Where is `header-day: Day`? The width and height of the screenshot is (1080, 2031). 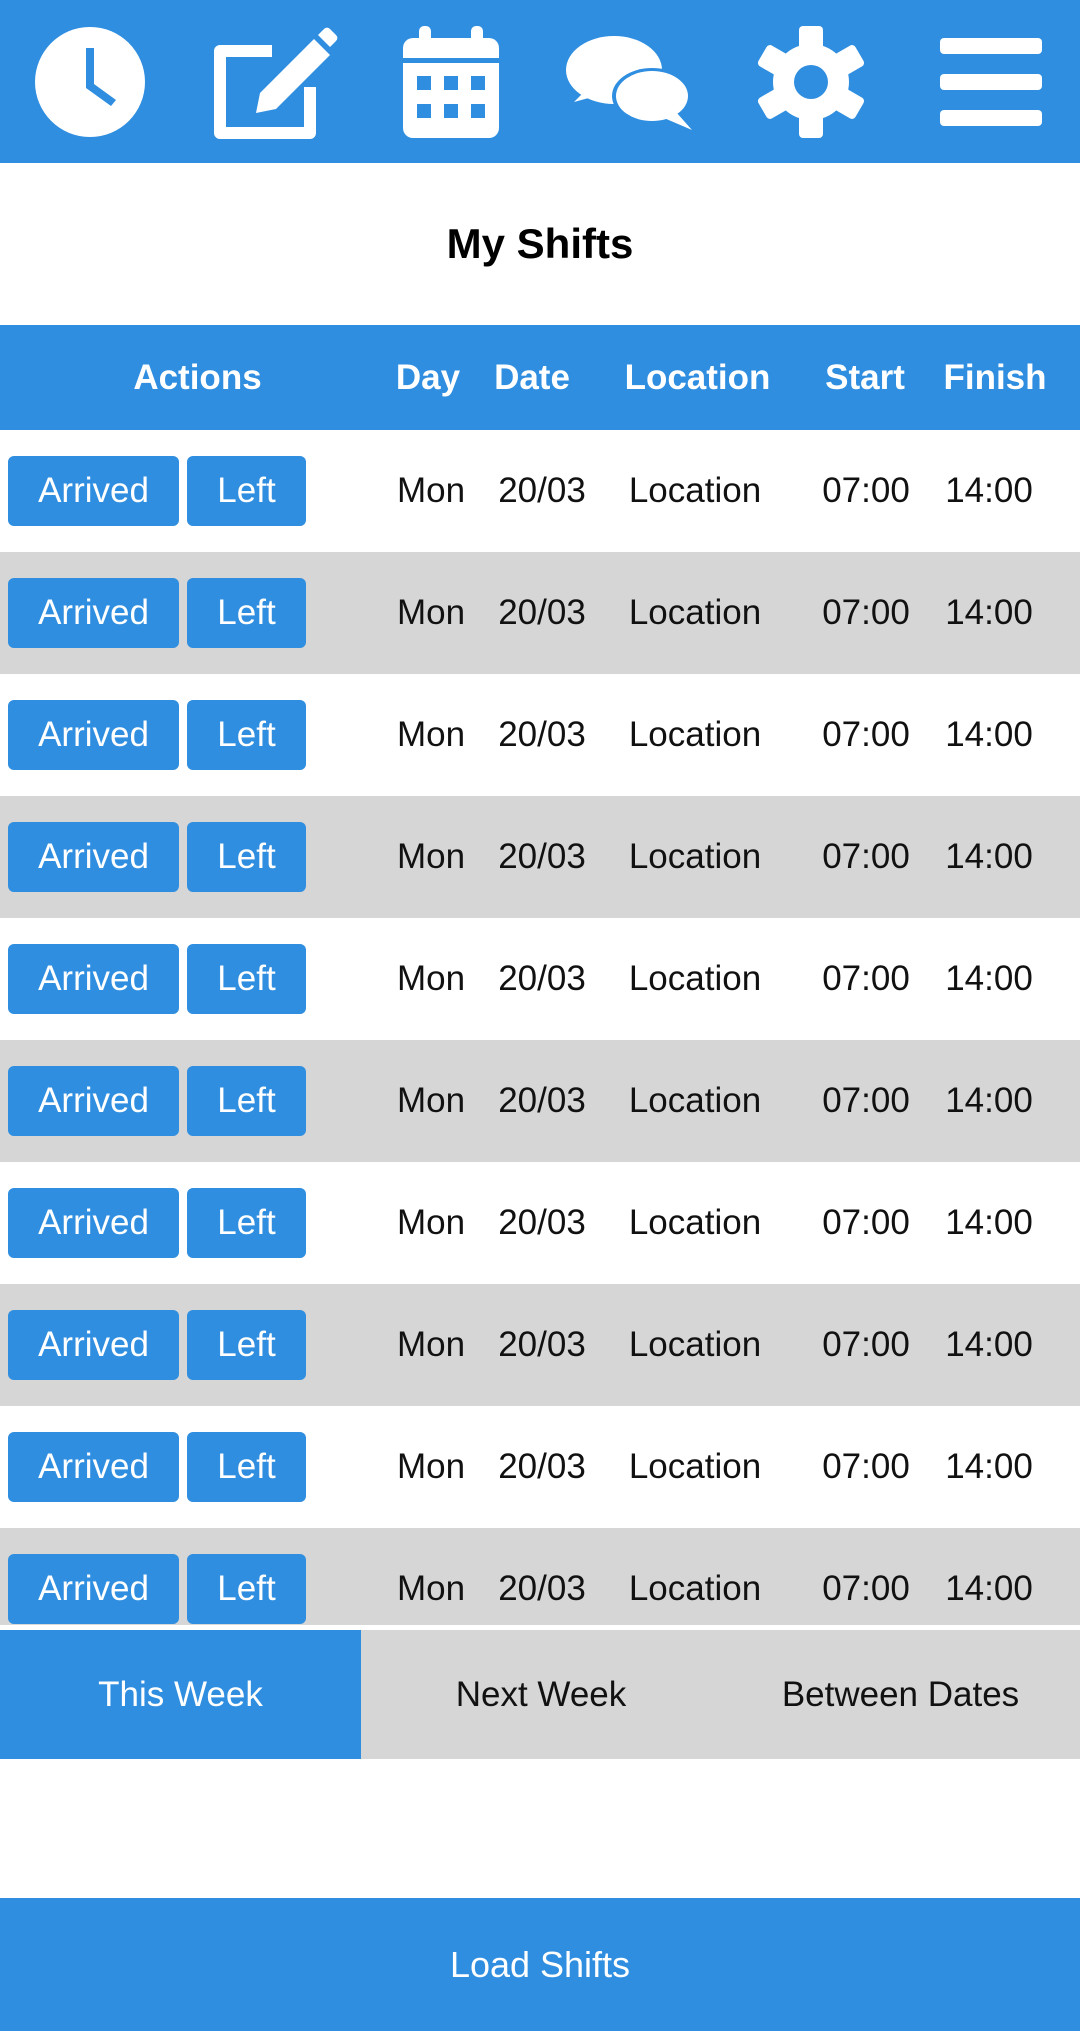 header-day: Day is located at coordinates (428, 377).